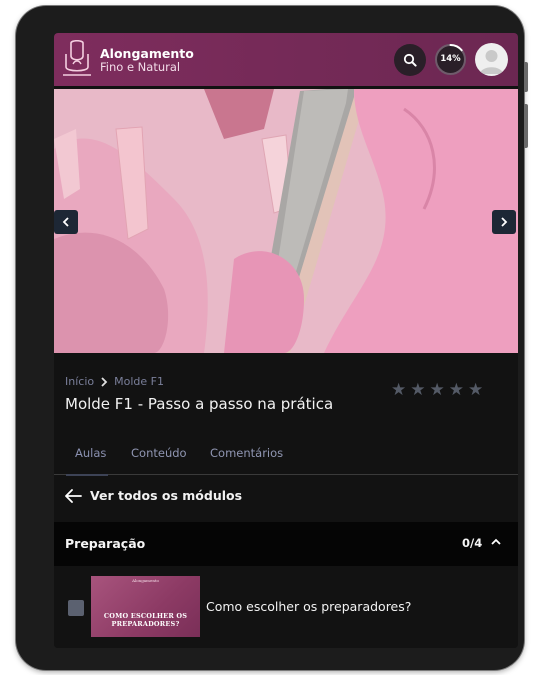 This screenshot has width=540, height=675. Describe the element at coordinates (496, 542) in the screenshot. I see `chevron-up-icon` at that location.